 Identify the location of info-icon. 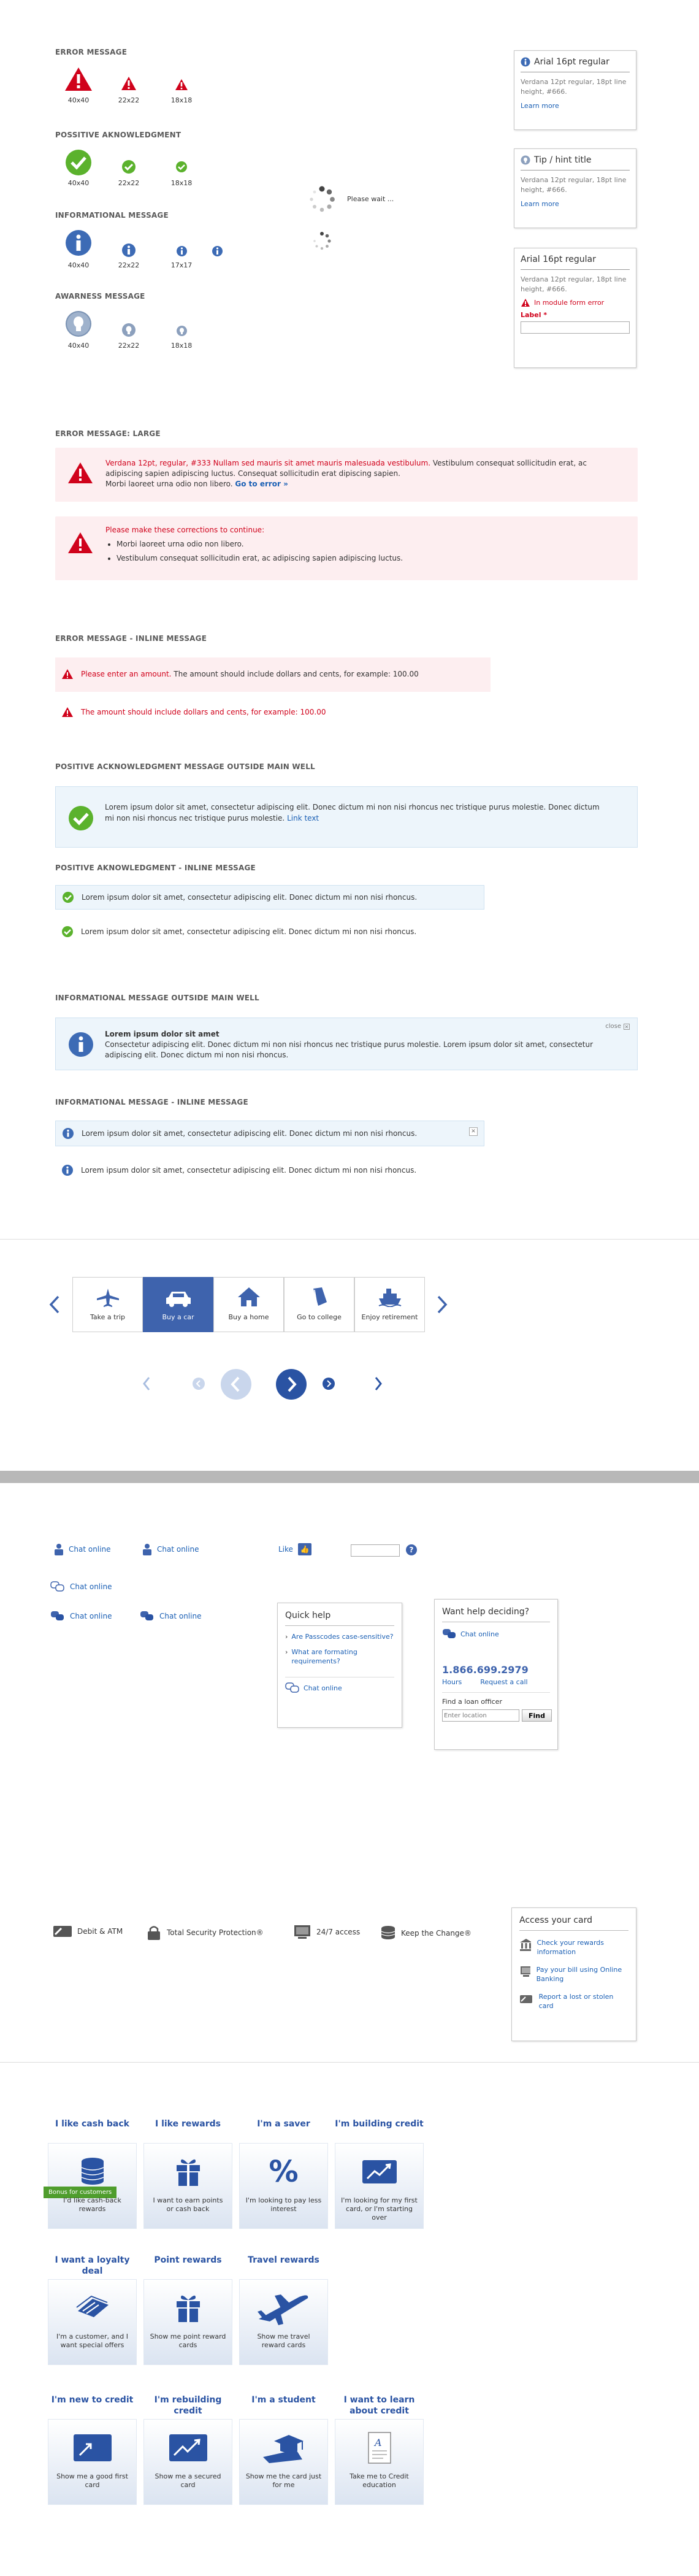
(67, 1170).